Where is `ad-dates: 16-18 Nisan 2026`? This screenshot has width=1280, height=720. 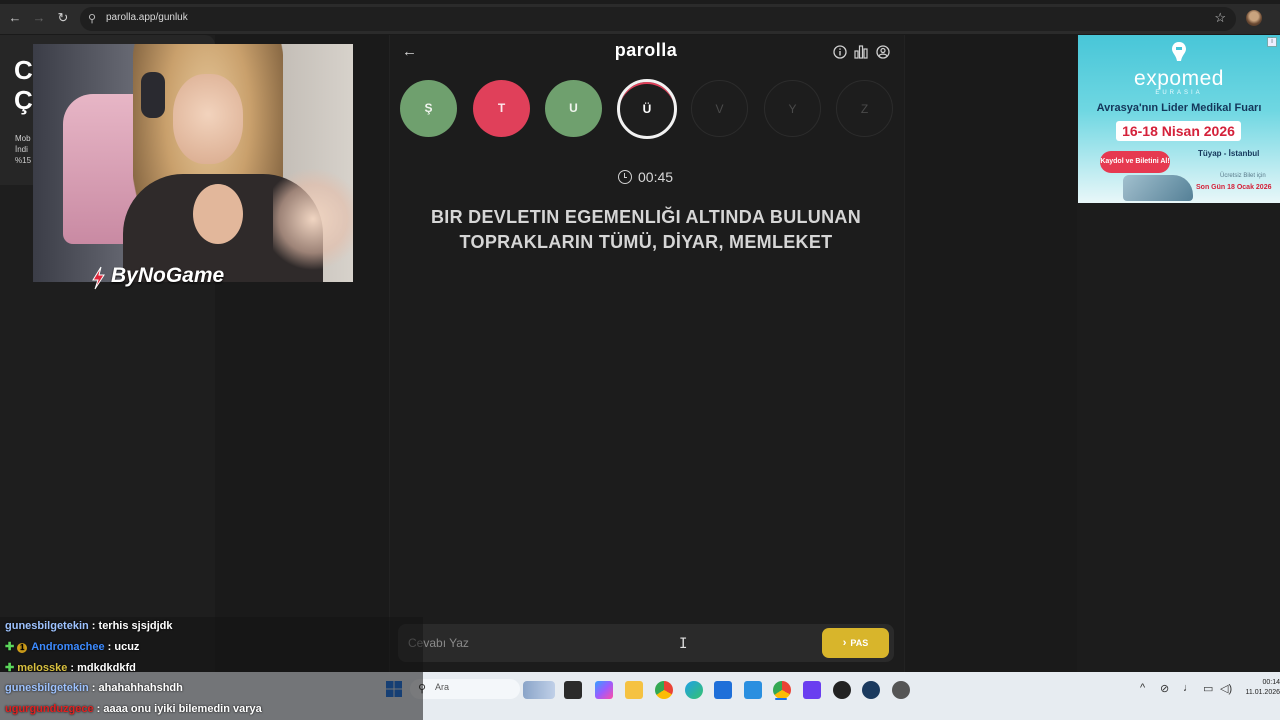 ad-dates: 16-18 Nisan 2026 is located at coordinates (1178, 131).